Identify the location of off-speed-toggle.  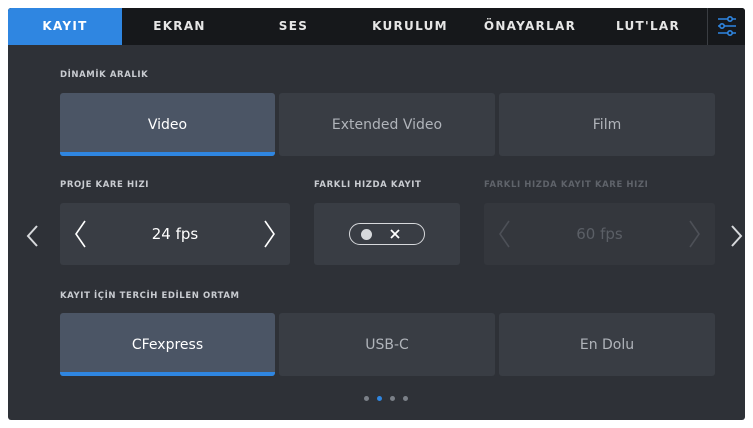
(387, 234).